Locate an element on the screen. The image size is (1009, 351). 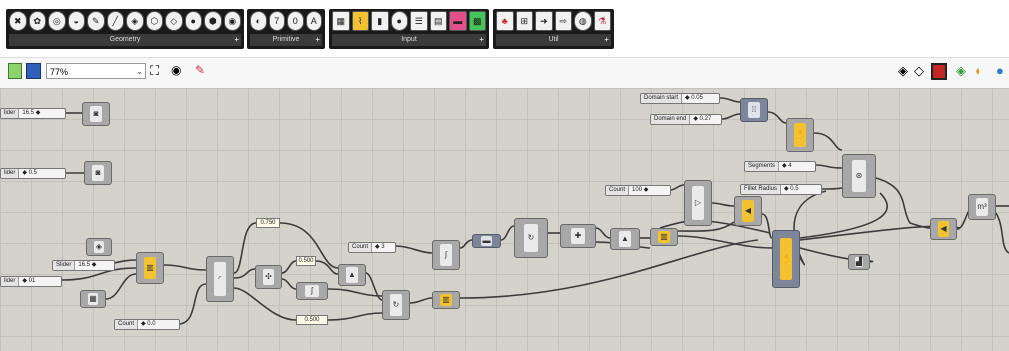
slider: Segments ◆ 4 is located at coordinates (780, 166).